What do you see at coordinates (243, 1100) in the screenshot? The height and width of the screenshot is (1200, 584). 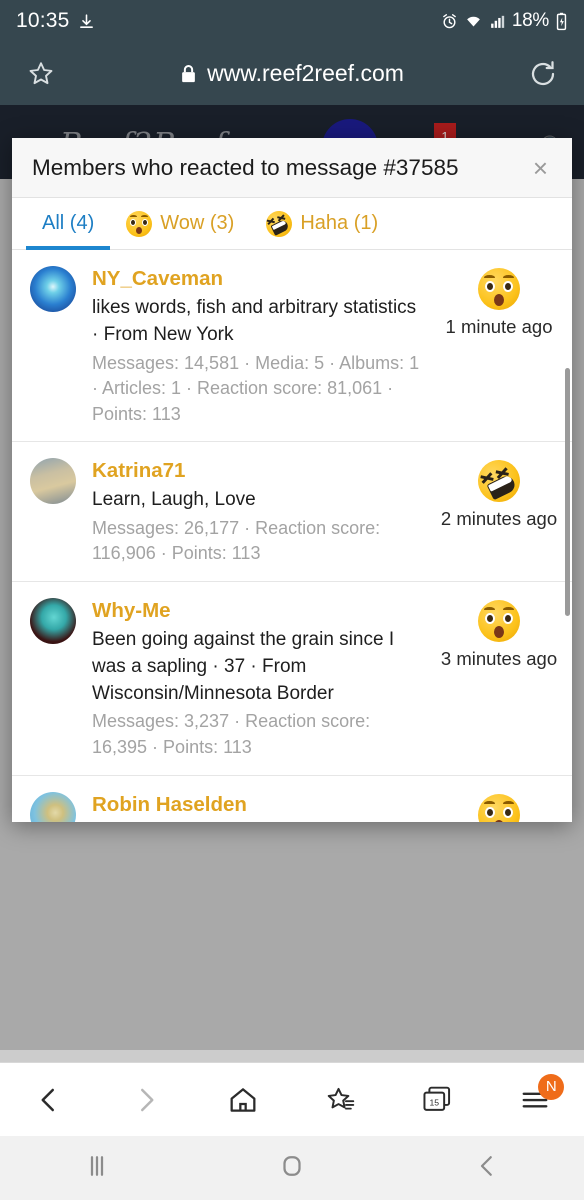 I see `home-icon` at bounding box center [243, 1100].